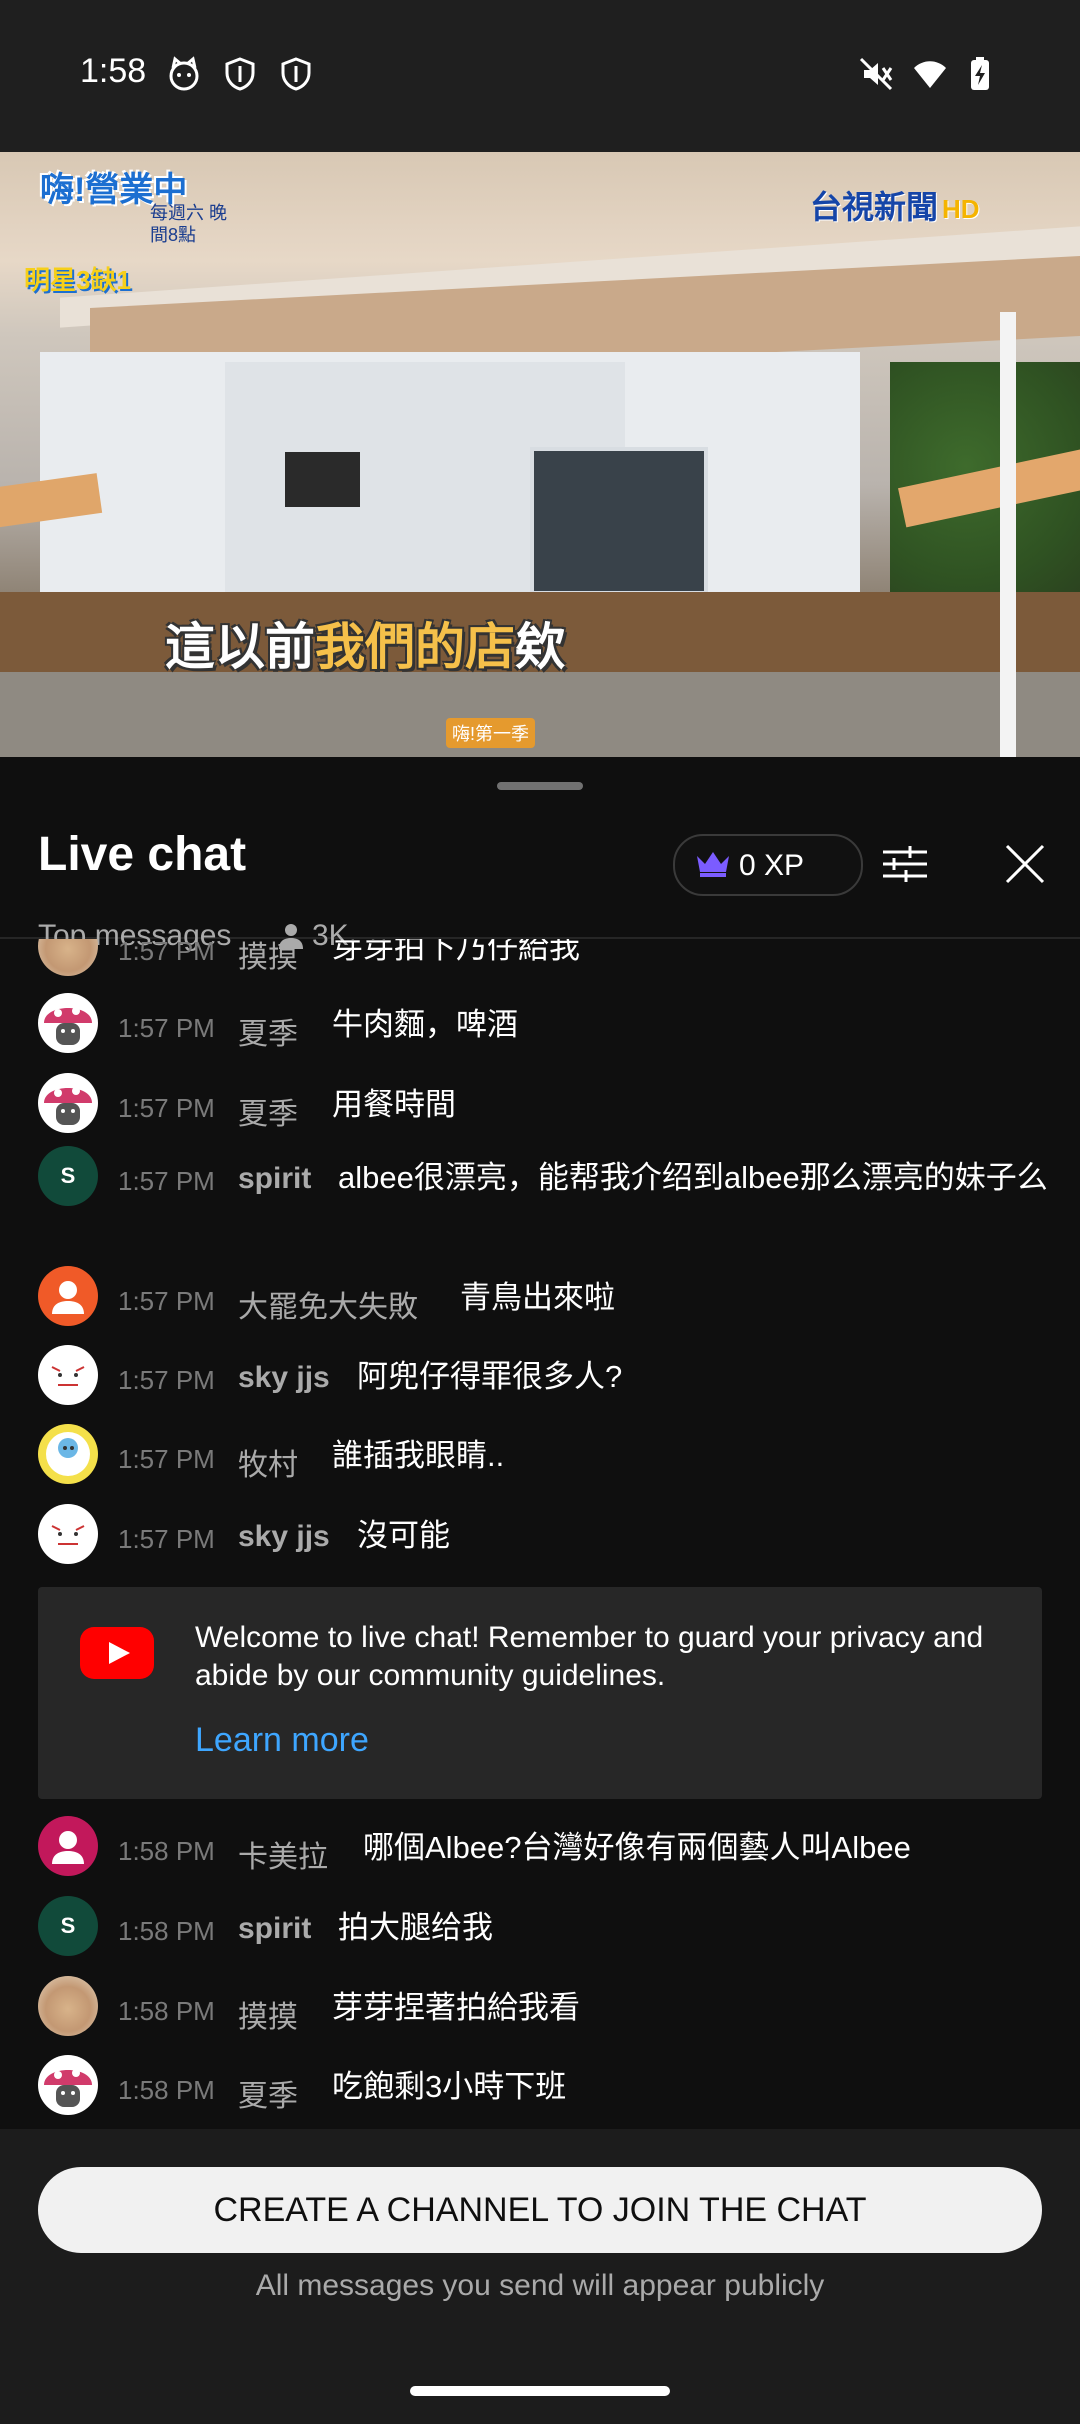 This screenshot has height=2424, width=1080. What do you see at coordinates (895, 207) in the screenshot?
I see `station-logo: 台視新聞 HD` at bounding box center [895, 207].